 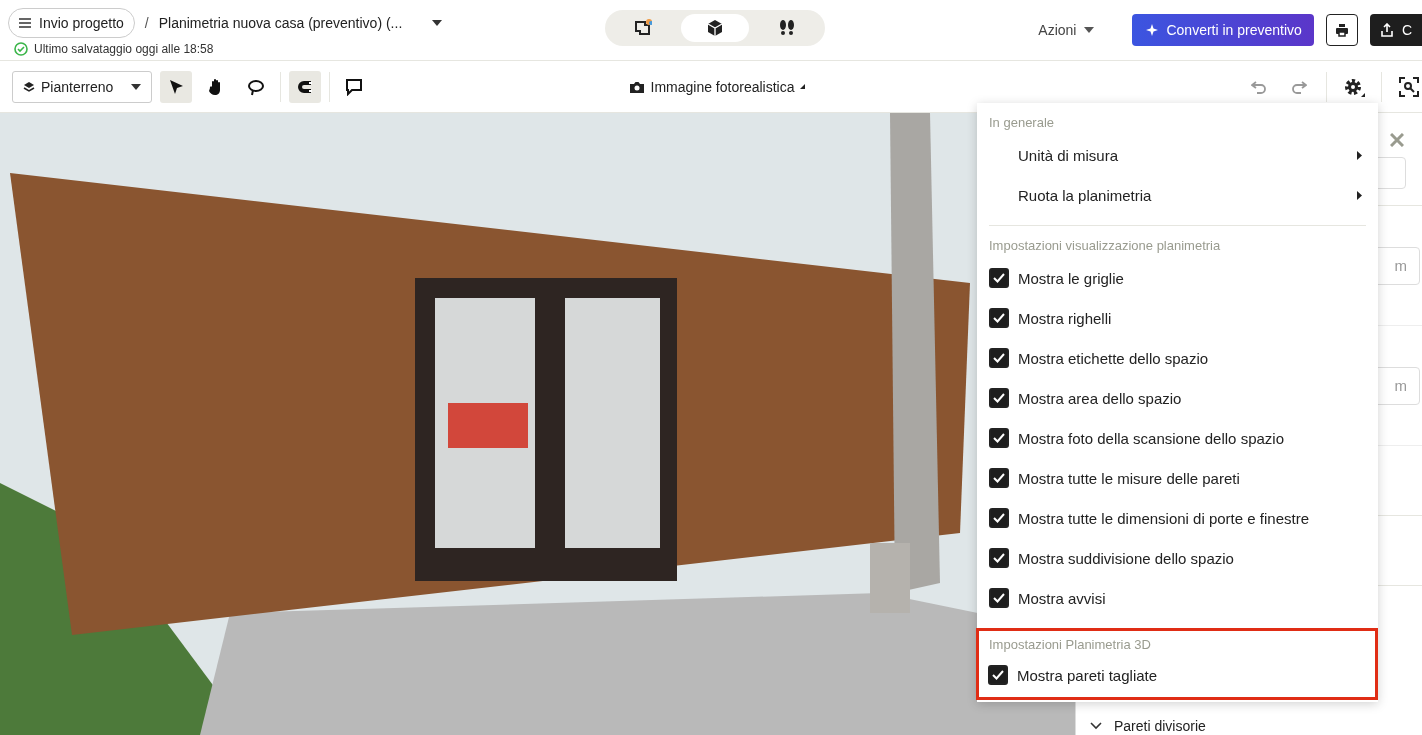 I want to click on footprints-icon, so click(x=787, y=28).